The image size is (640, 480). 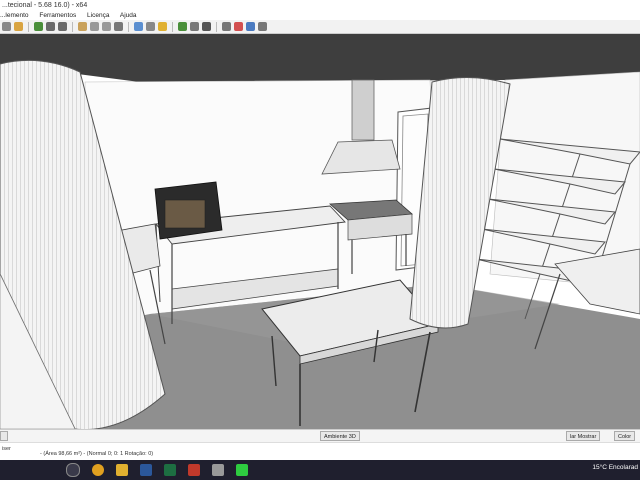 I want to click on pan-icon, so click(x=18, y=26).